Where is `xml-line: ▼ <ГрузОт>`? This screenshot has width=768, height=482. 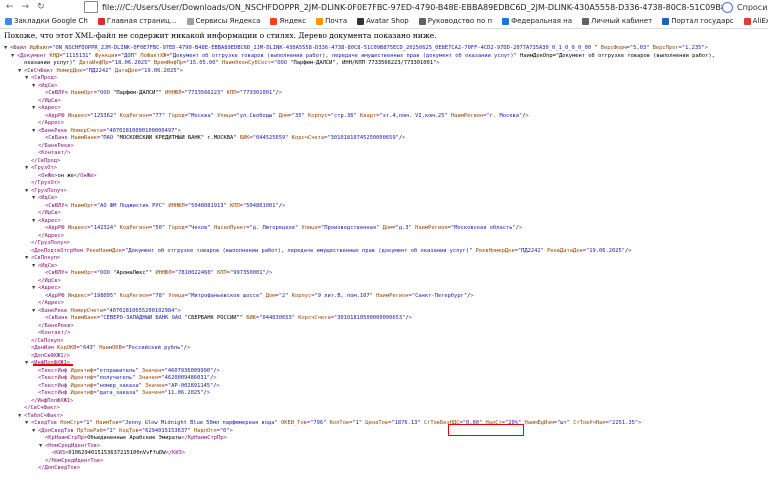 xml-line: ▼ <ГрузОт> is located at coordinates (384, 169).